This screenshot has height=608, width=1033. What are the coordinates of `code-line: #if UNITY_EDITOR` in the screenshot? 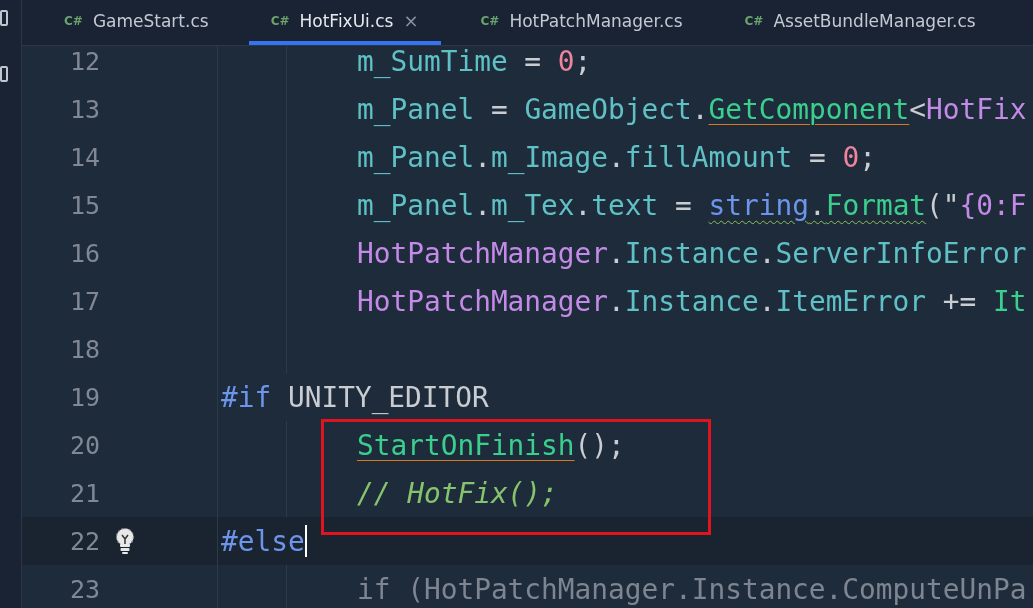 It's located at (355, 397).